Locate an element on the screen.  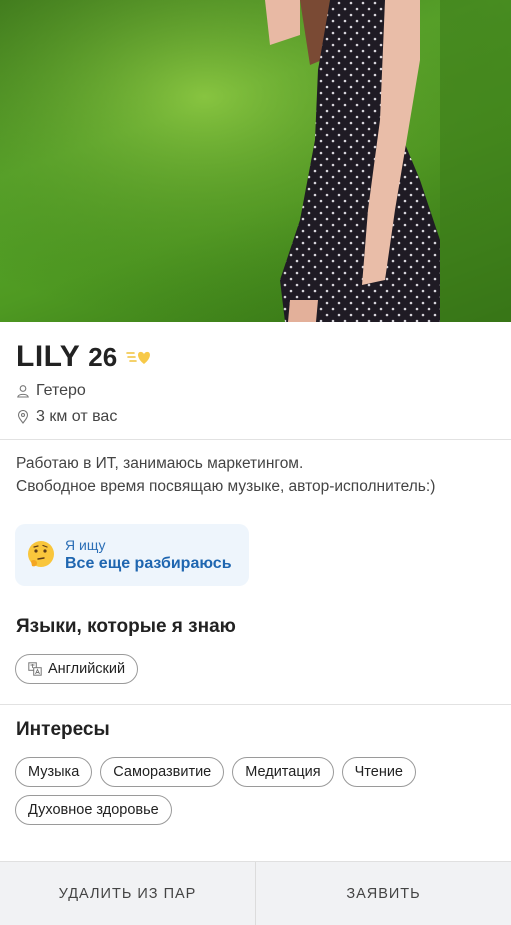
interest-chip: Духовное здоровье is located at coordinates (93, 810).